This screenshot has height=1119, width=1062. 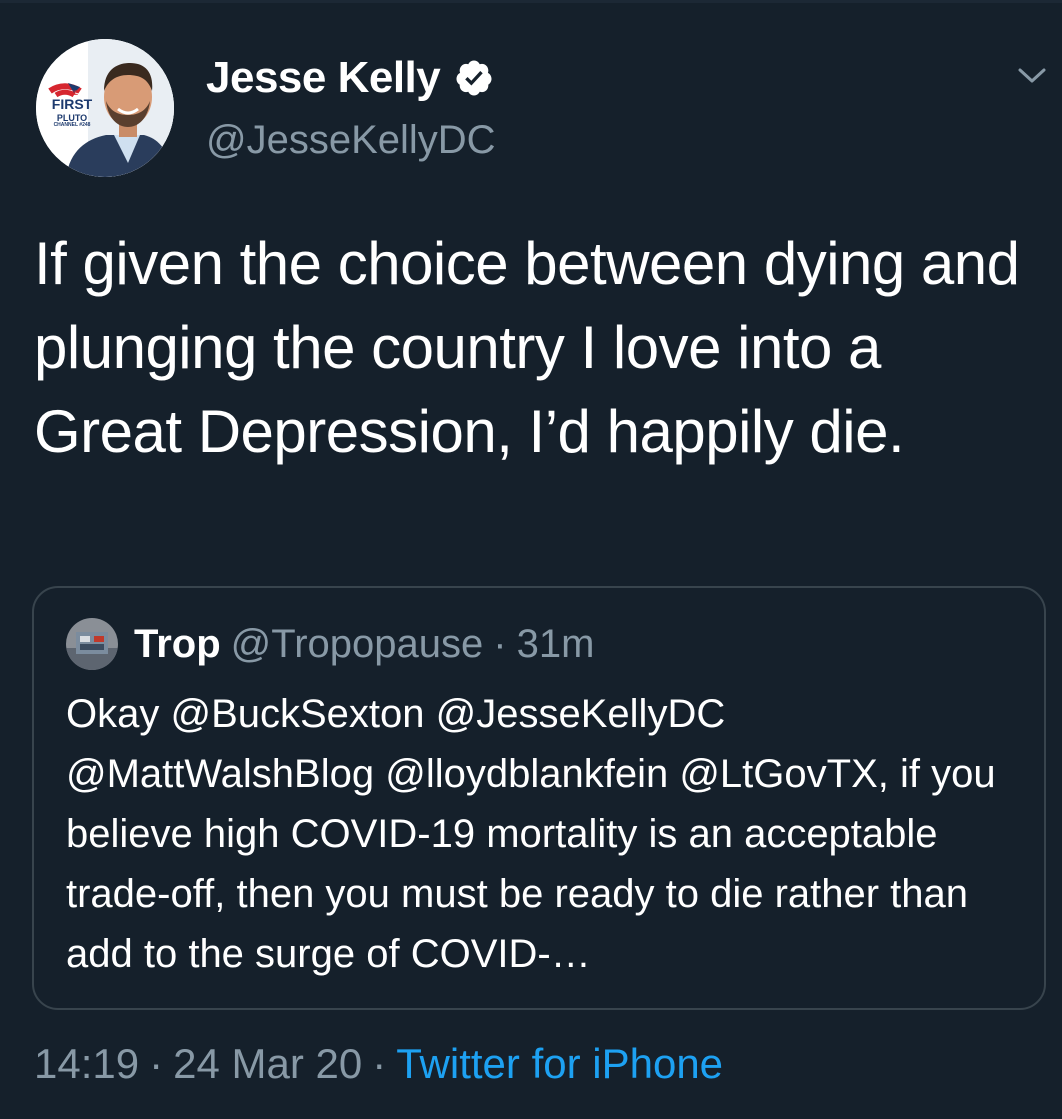 I want to click on quoted-author-name: Trop, so click(x=177, y=644).